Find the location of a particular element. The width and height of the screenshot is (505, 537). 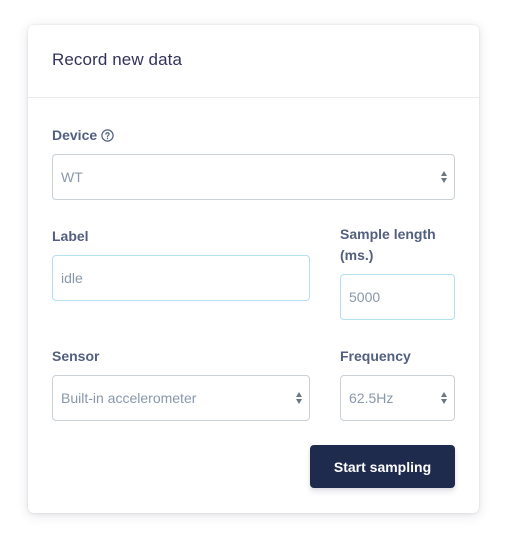

label-input-value: idle is located at coordinates (72, 278).